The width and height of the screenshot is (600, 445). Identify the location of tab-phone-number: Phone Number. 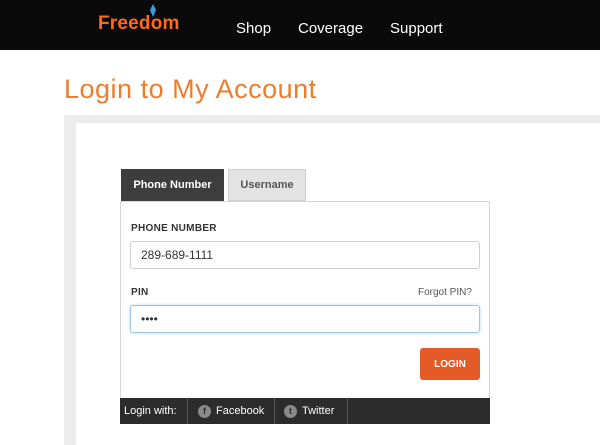
(172, 188).